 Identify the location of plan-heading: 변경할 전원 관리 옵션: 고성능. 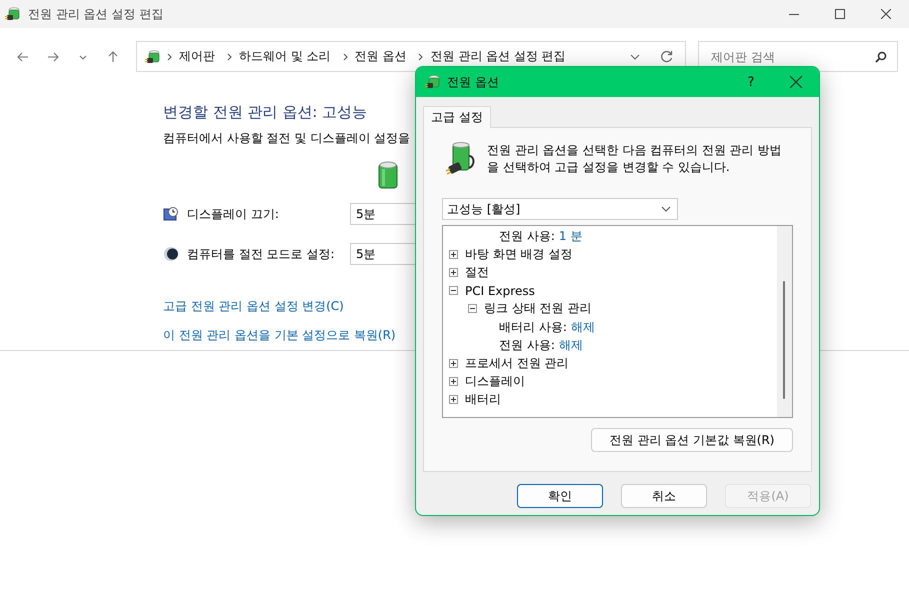
(265, 112).